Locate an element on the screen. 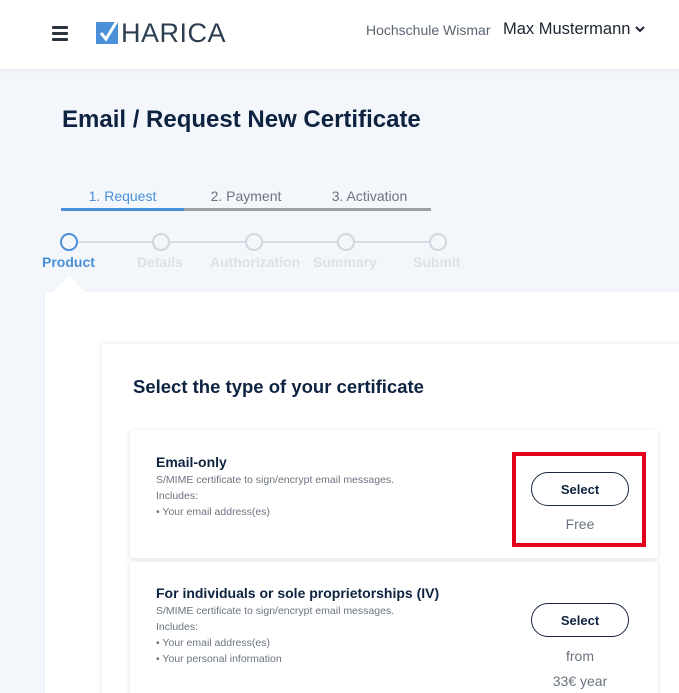 This screenshot has height=693, width=679. price-amount: 33€ year is located at coordinates (580, 681).